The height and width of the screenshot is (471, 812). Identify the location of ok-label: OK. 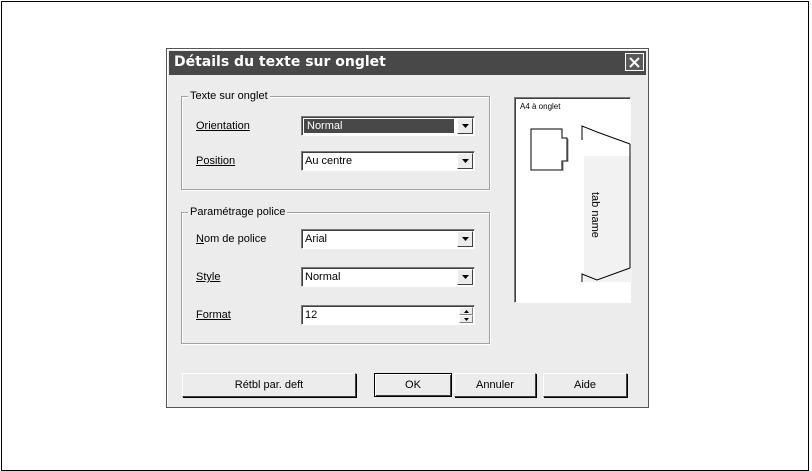
(413, 385).